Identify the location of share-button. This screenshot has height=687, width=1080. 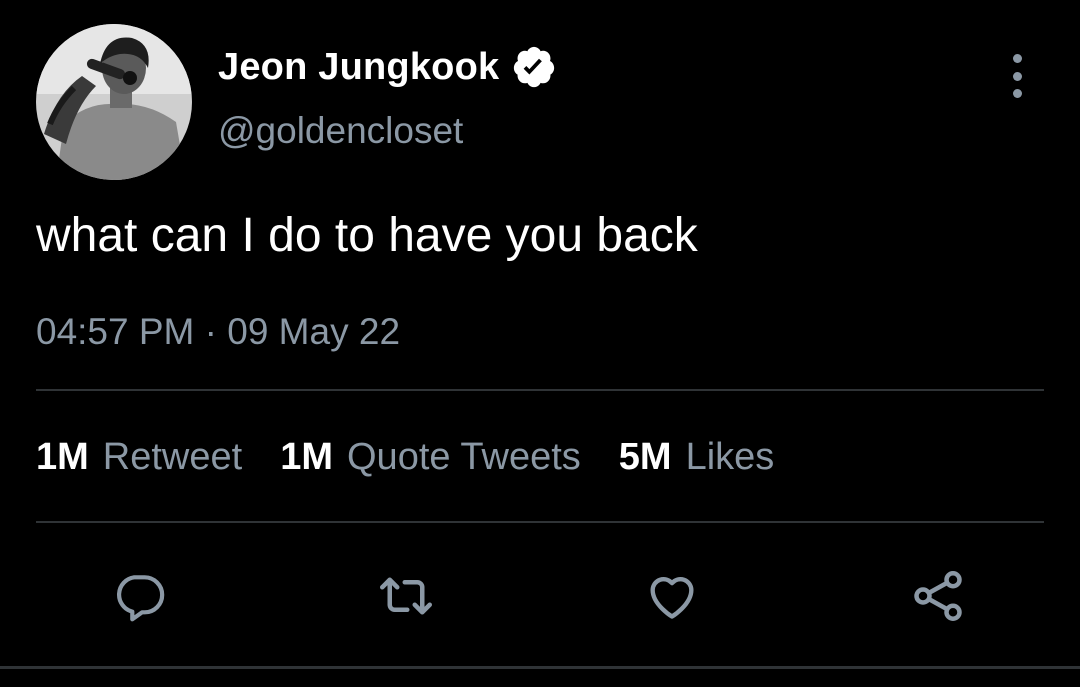
(938, 596).